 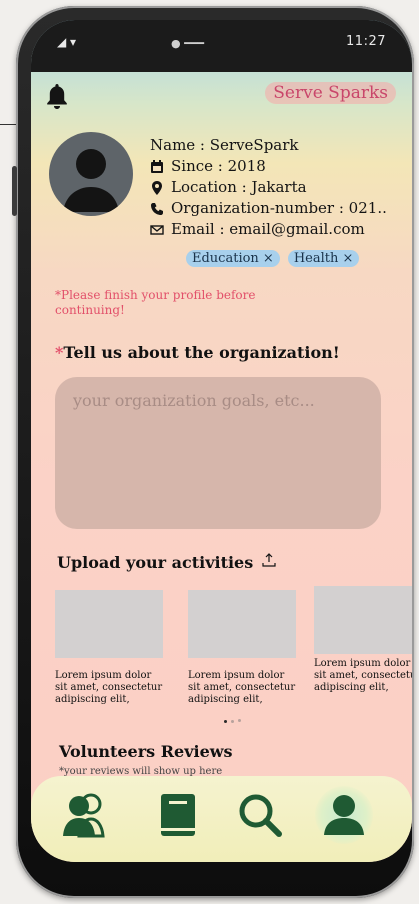 I want to click on profile-location: Location : Jakarta, so click(x=239, y=187).